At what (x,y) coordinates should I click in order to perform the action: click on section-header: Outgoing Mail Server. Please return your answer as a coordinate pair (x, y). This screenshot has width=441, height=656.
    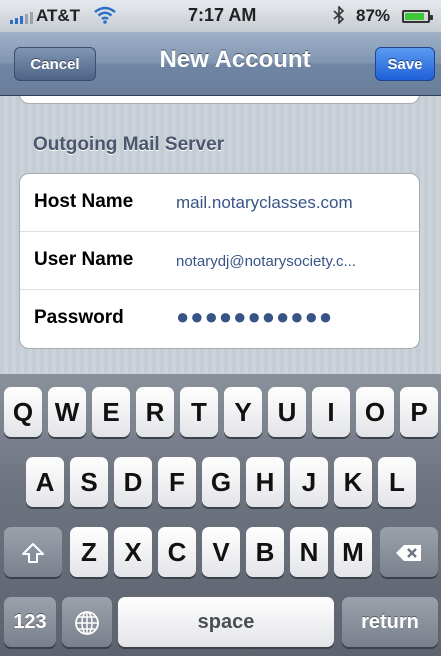
    Looking at the image, I should click on (129, 144).